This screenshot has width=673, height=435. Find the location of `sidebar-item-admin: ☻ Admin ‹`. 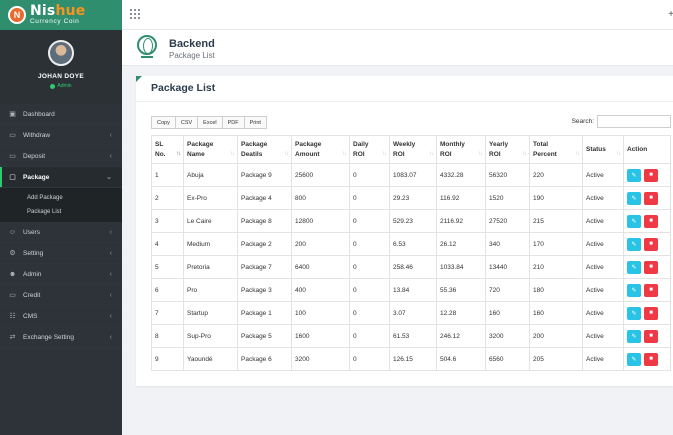

sidebar-item-admin: ☻ Admin ‹ is located at coordinates (61, 274).